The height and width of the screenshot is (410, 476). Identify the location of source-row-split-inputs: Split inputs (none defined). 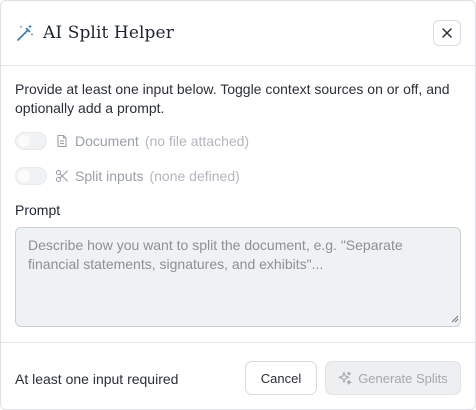
(127, 176).